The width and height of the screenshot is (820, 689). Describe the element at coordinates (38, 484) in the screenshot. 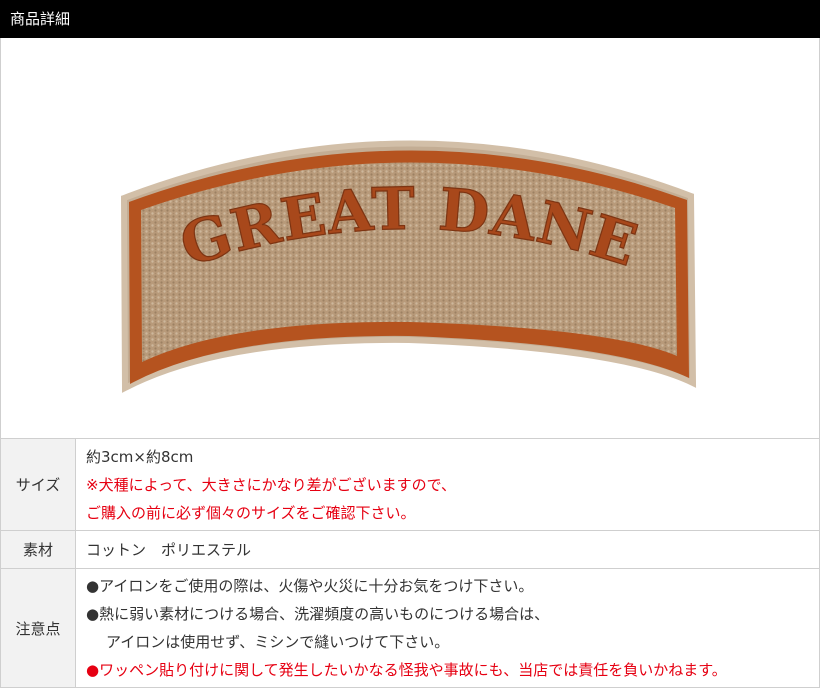

I see `spec-label-size: サイズ` at that location.